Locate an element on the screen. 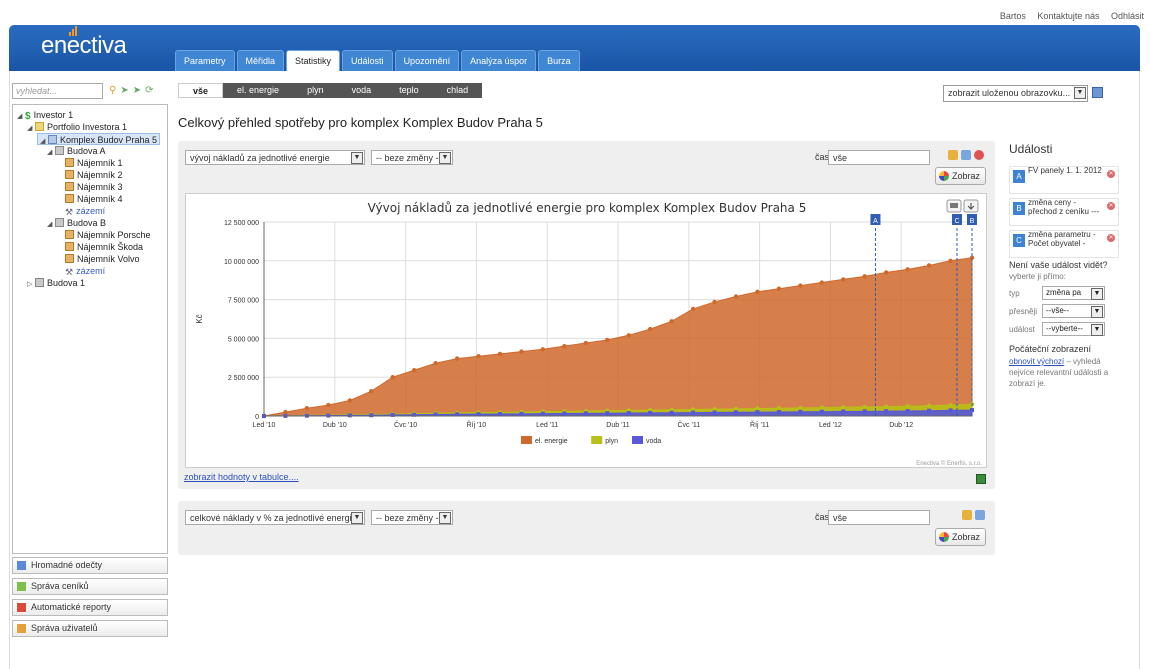  tab-upozornění: Upozornění is located at coordinates (427, 60).